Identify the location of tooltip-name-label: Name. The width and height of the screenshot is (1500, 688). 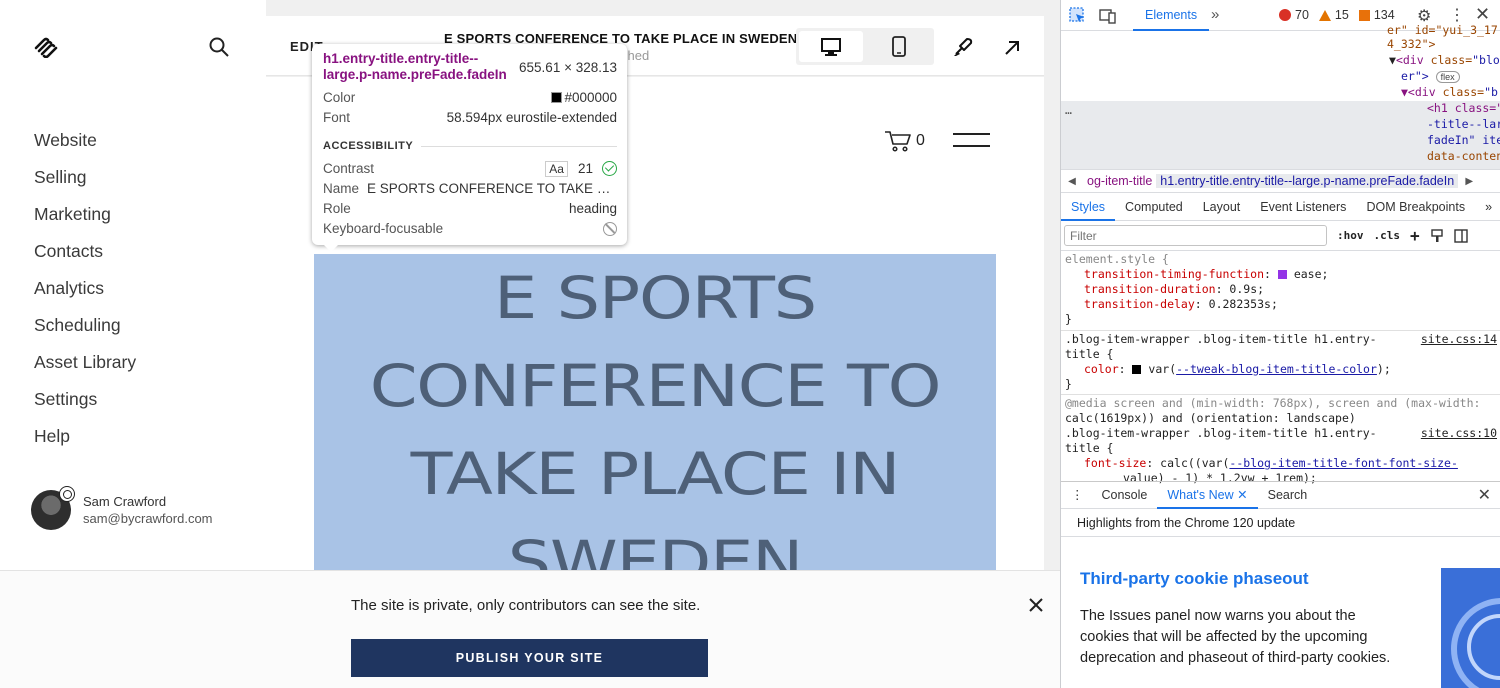
(341, 188).